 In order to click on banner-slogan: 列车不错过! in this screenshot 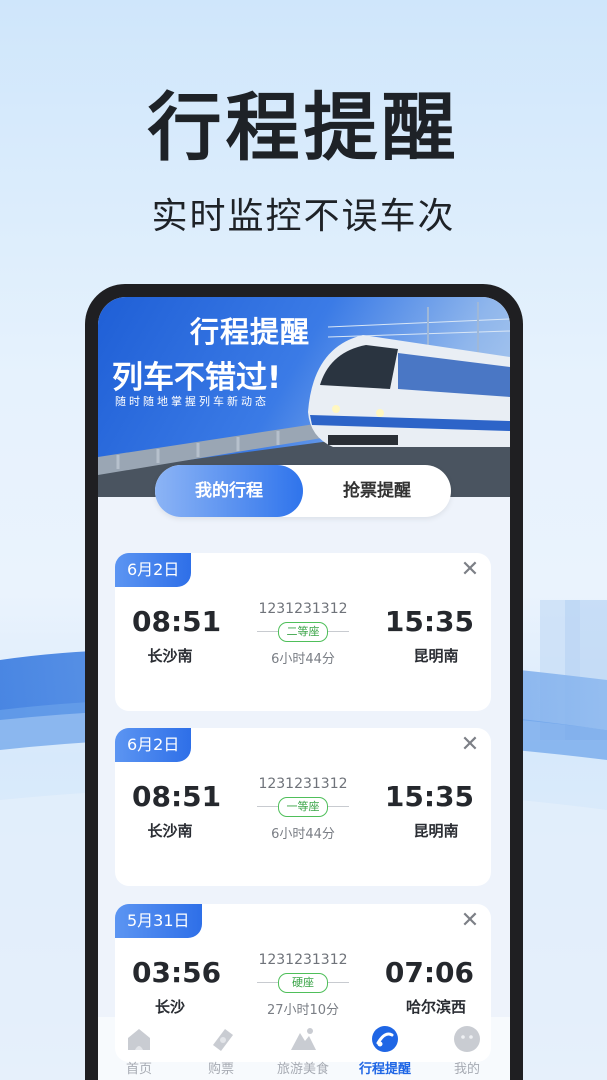, I will do `click(197, 378)`.